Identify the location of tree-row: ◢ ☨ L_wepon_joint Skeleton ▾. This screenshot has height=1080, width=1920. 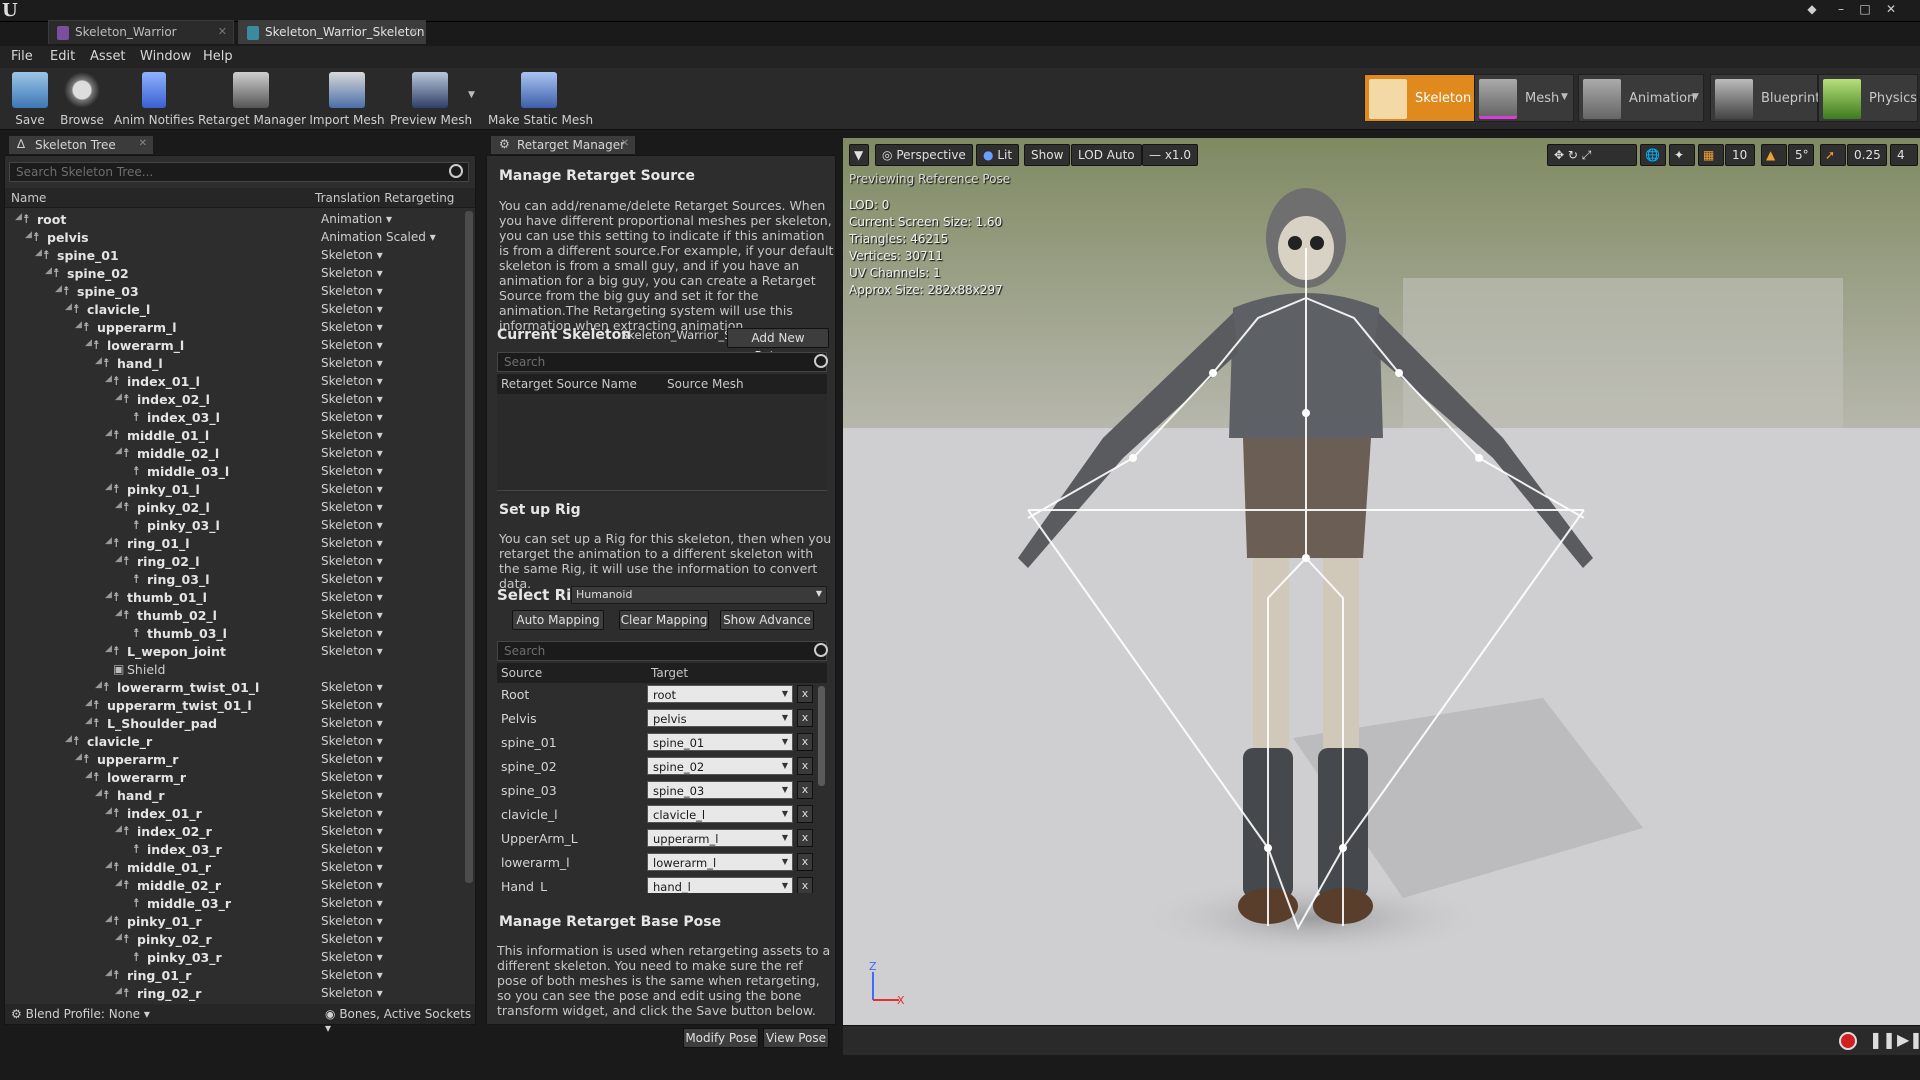
(237, 652).